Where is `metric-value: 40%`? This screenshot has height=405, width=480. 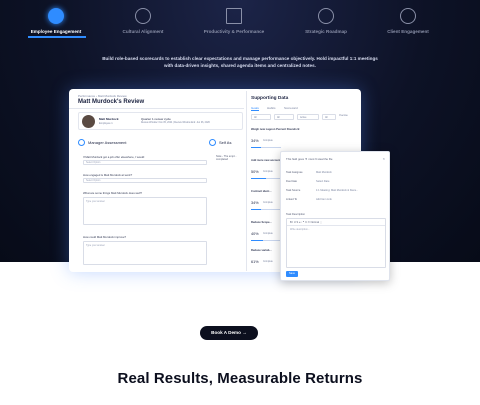
metric-value: 40% is located at coordinates (255, 234).